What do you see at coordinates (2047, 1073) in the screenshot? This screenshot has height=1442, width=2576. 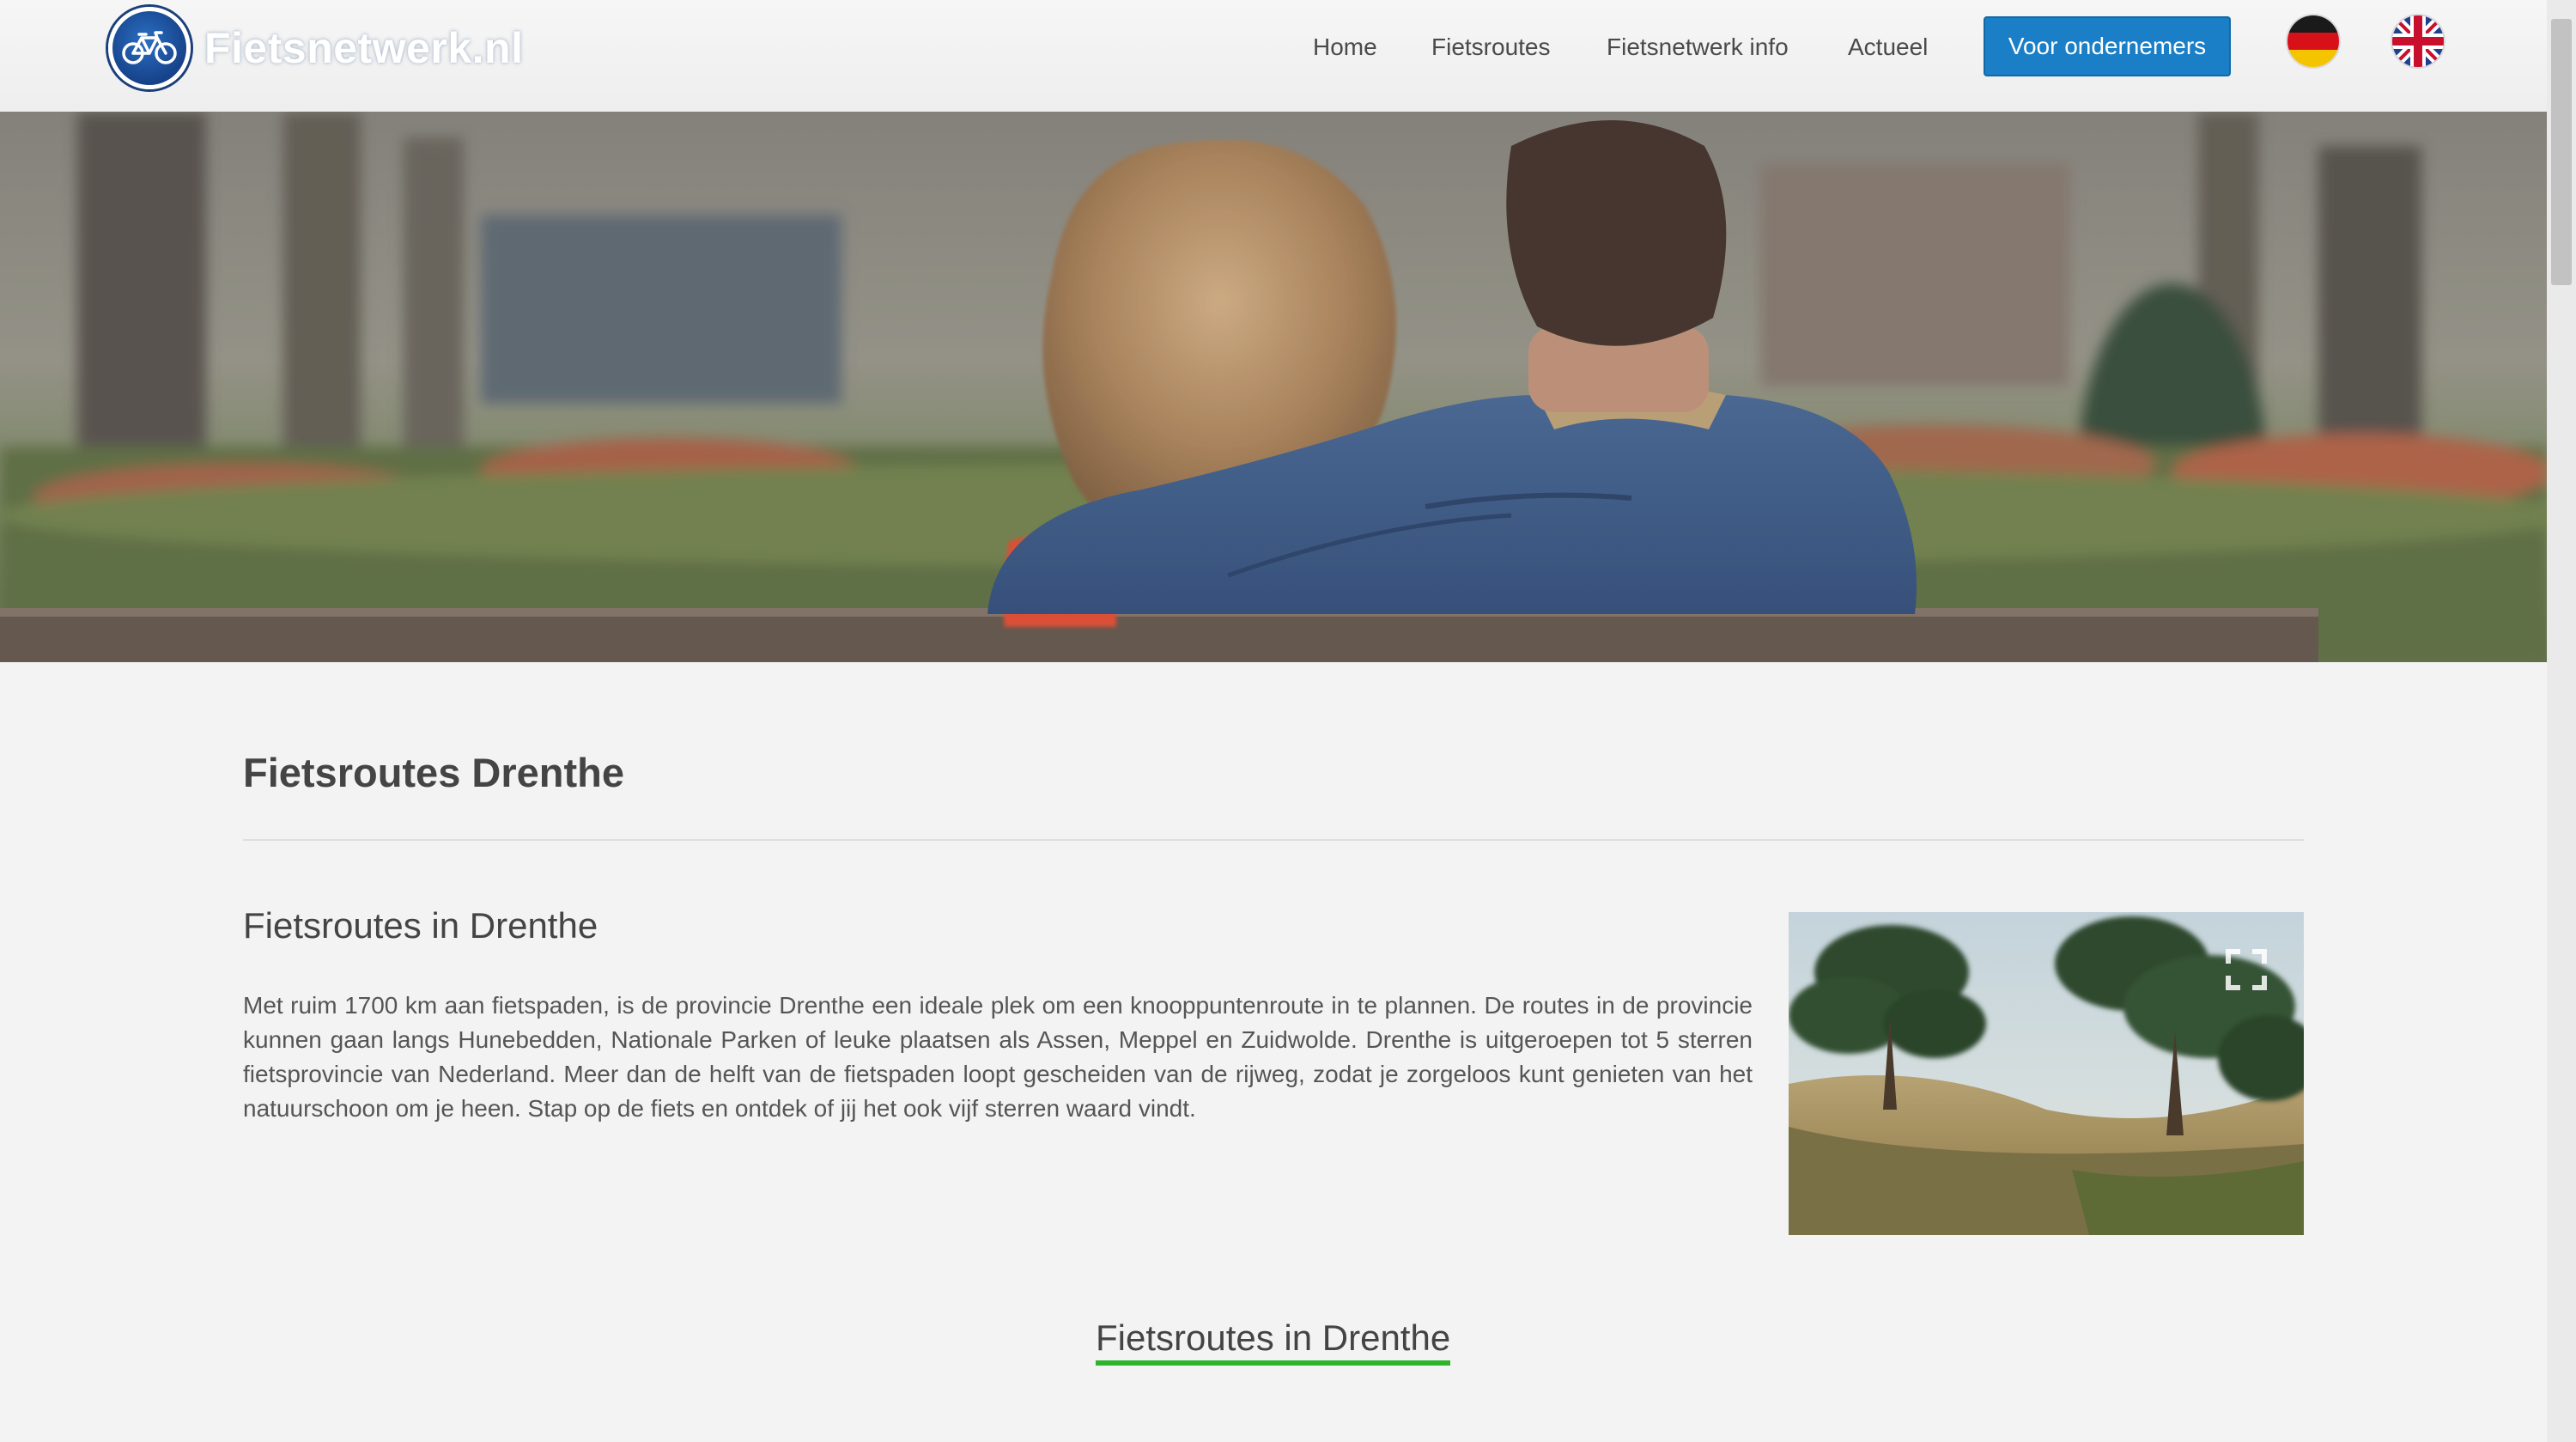 I see `heathland-photo` at bounding box center [2047, 1073].